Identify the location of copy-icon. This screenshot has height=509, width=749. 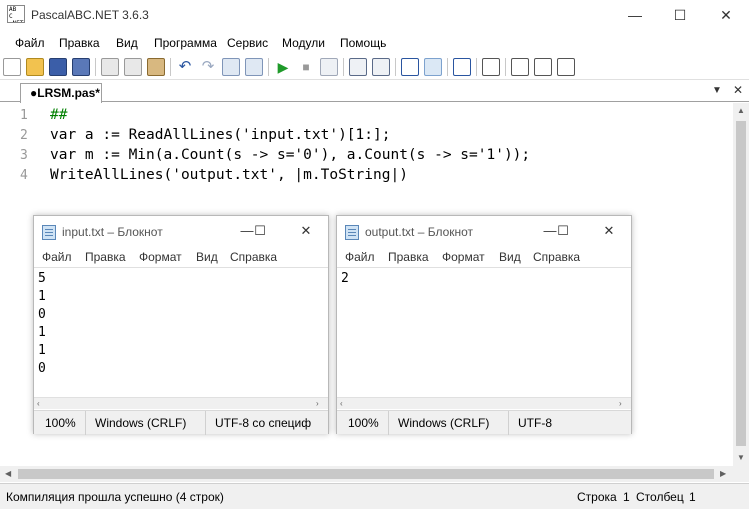
(133, 67).